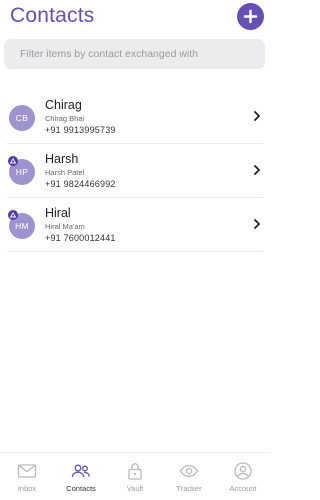 The image size is (320, 500). I want to click on contact-name: Hiral, so click(58, 213).